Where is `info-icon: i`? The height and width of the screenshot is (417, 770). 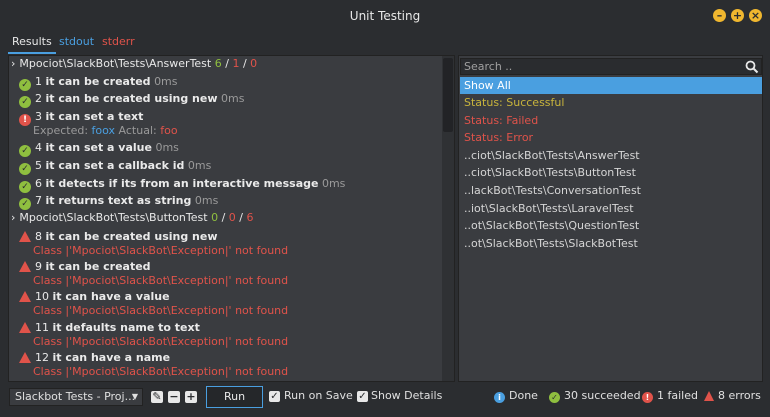 info-icon: i is located at coordinates (499, 397).